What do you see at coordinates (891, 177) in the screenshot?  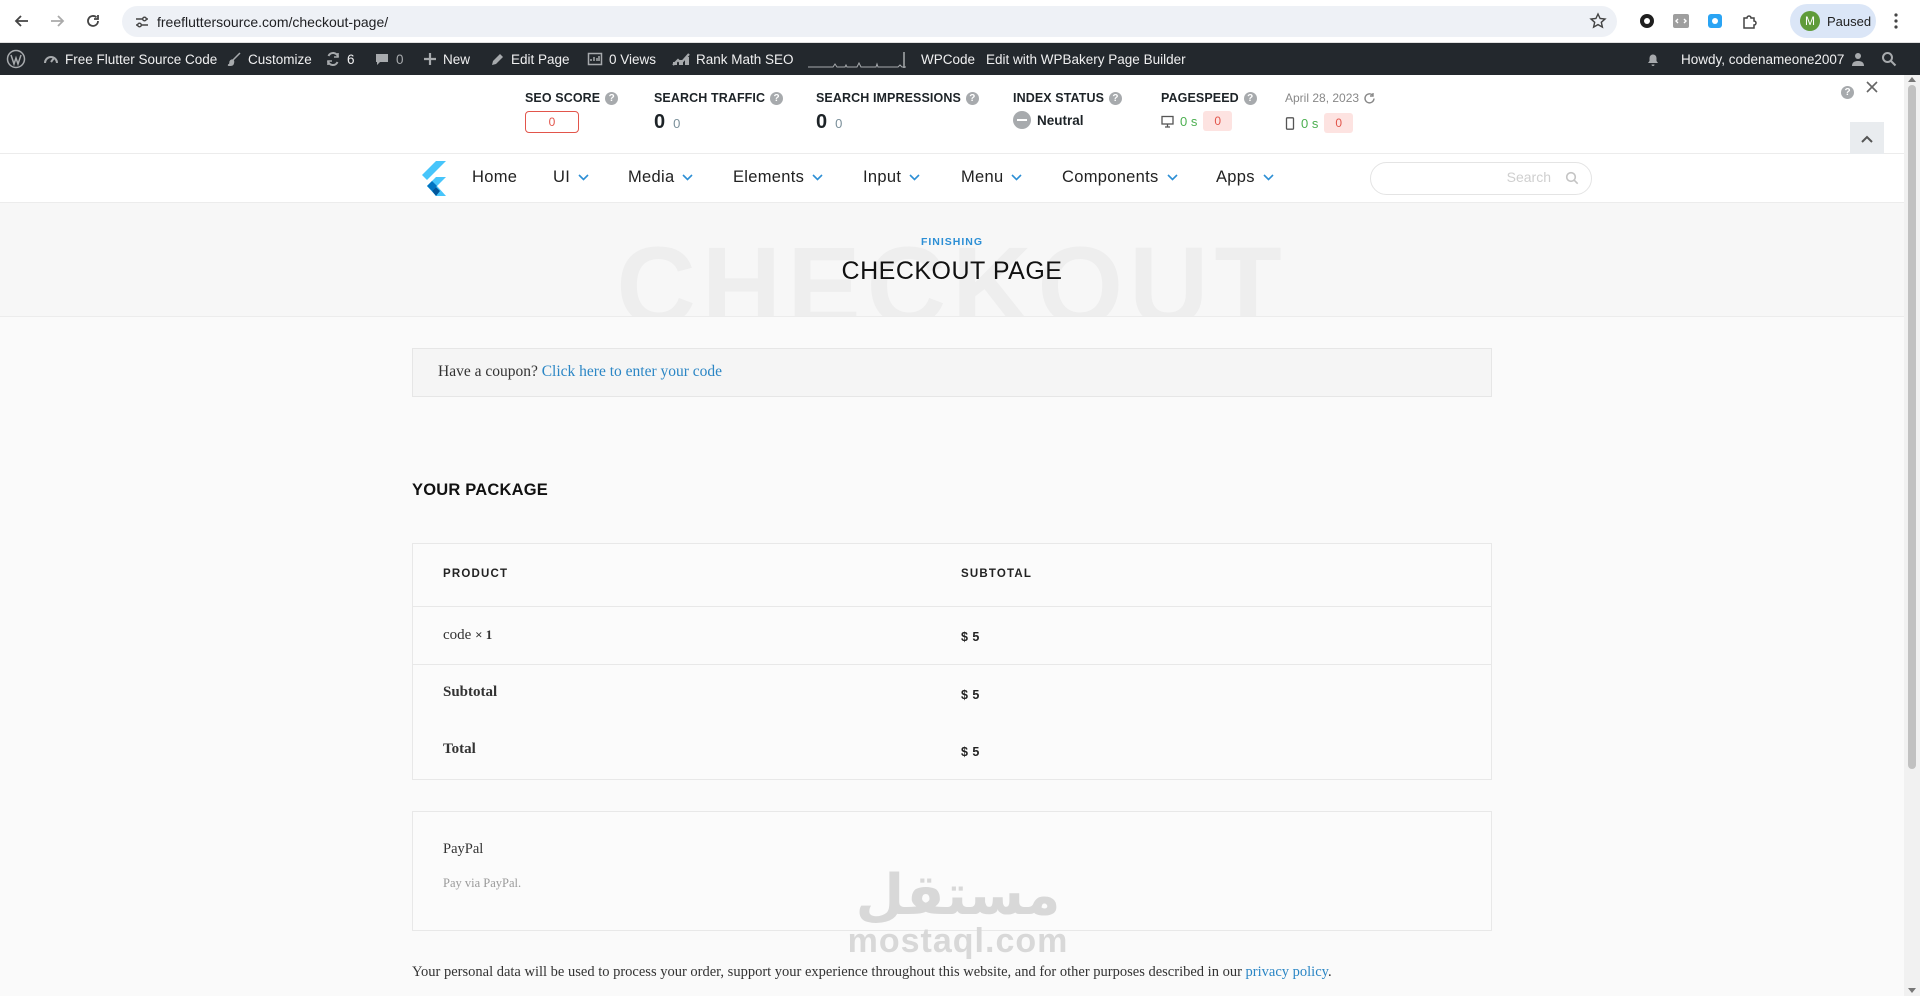 I see `nav-input: Input` at bounding box center [891, 177].